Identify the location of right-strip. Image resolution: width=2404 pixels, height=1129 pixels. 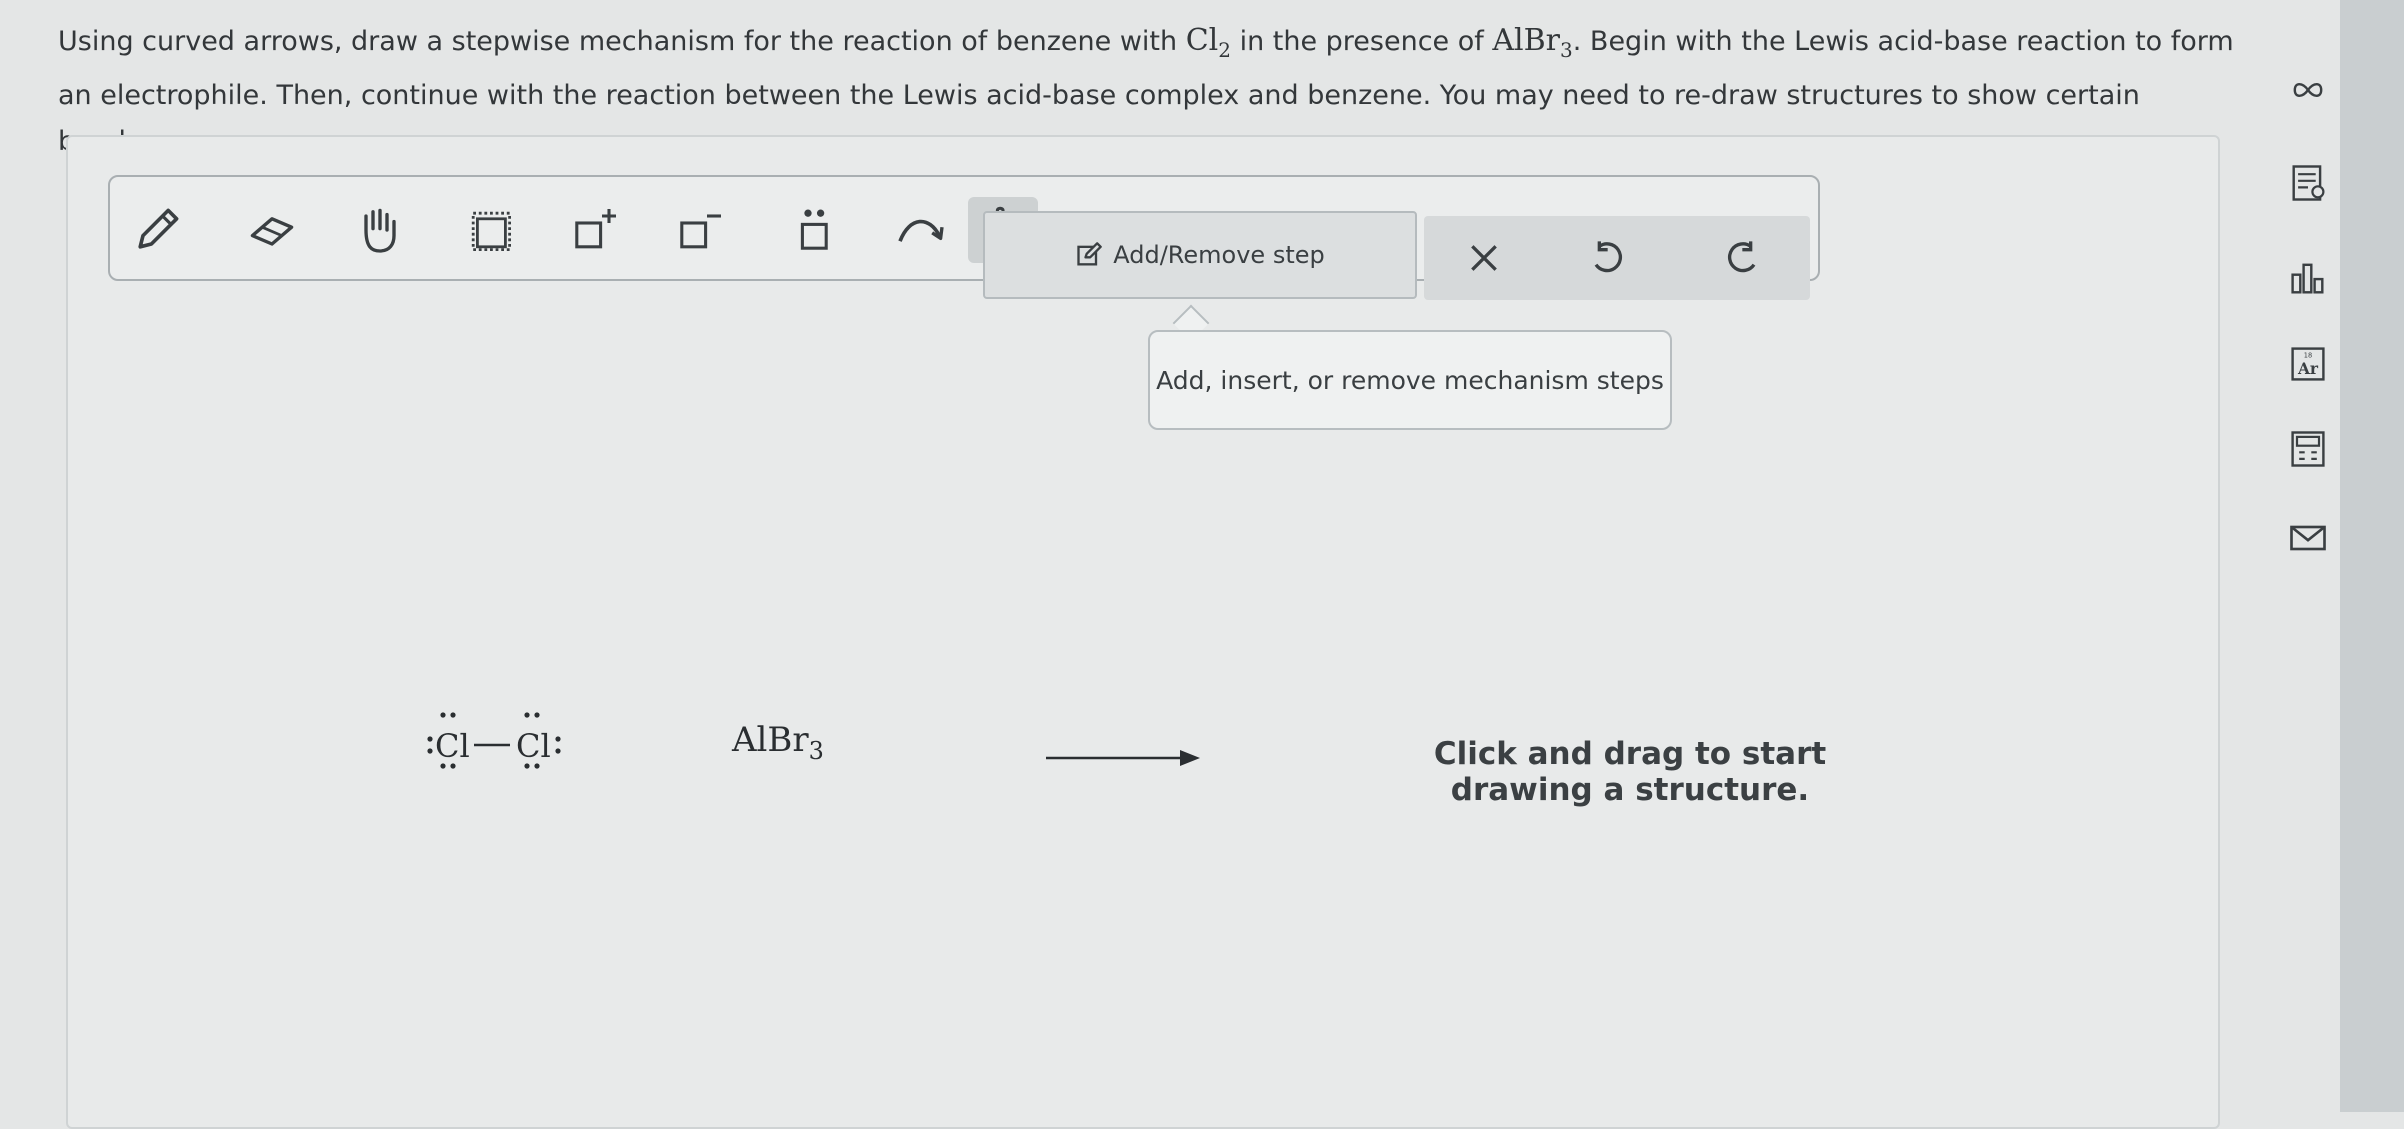
(2372, 556).